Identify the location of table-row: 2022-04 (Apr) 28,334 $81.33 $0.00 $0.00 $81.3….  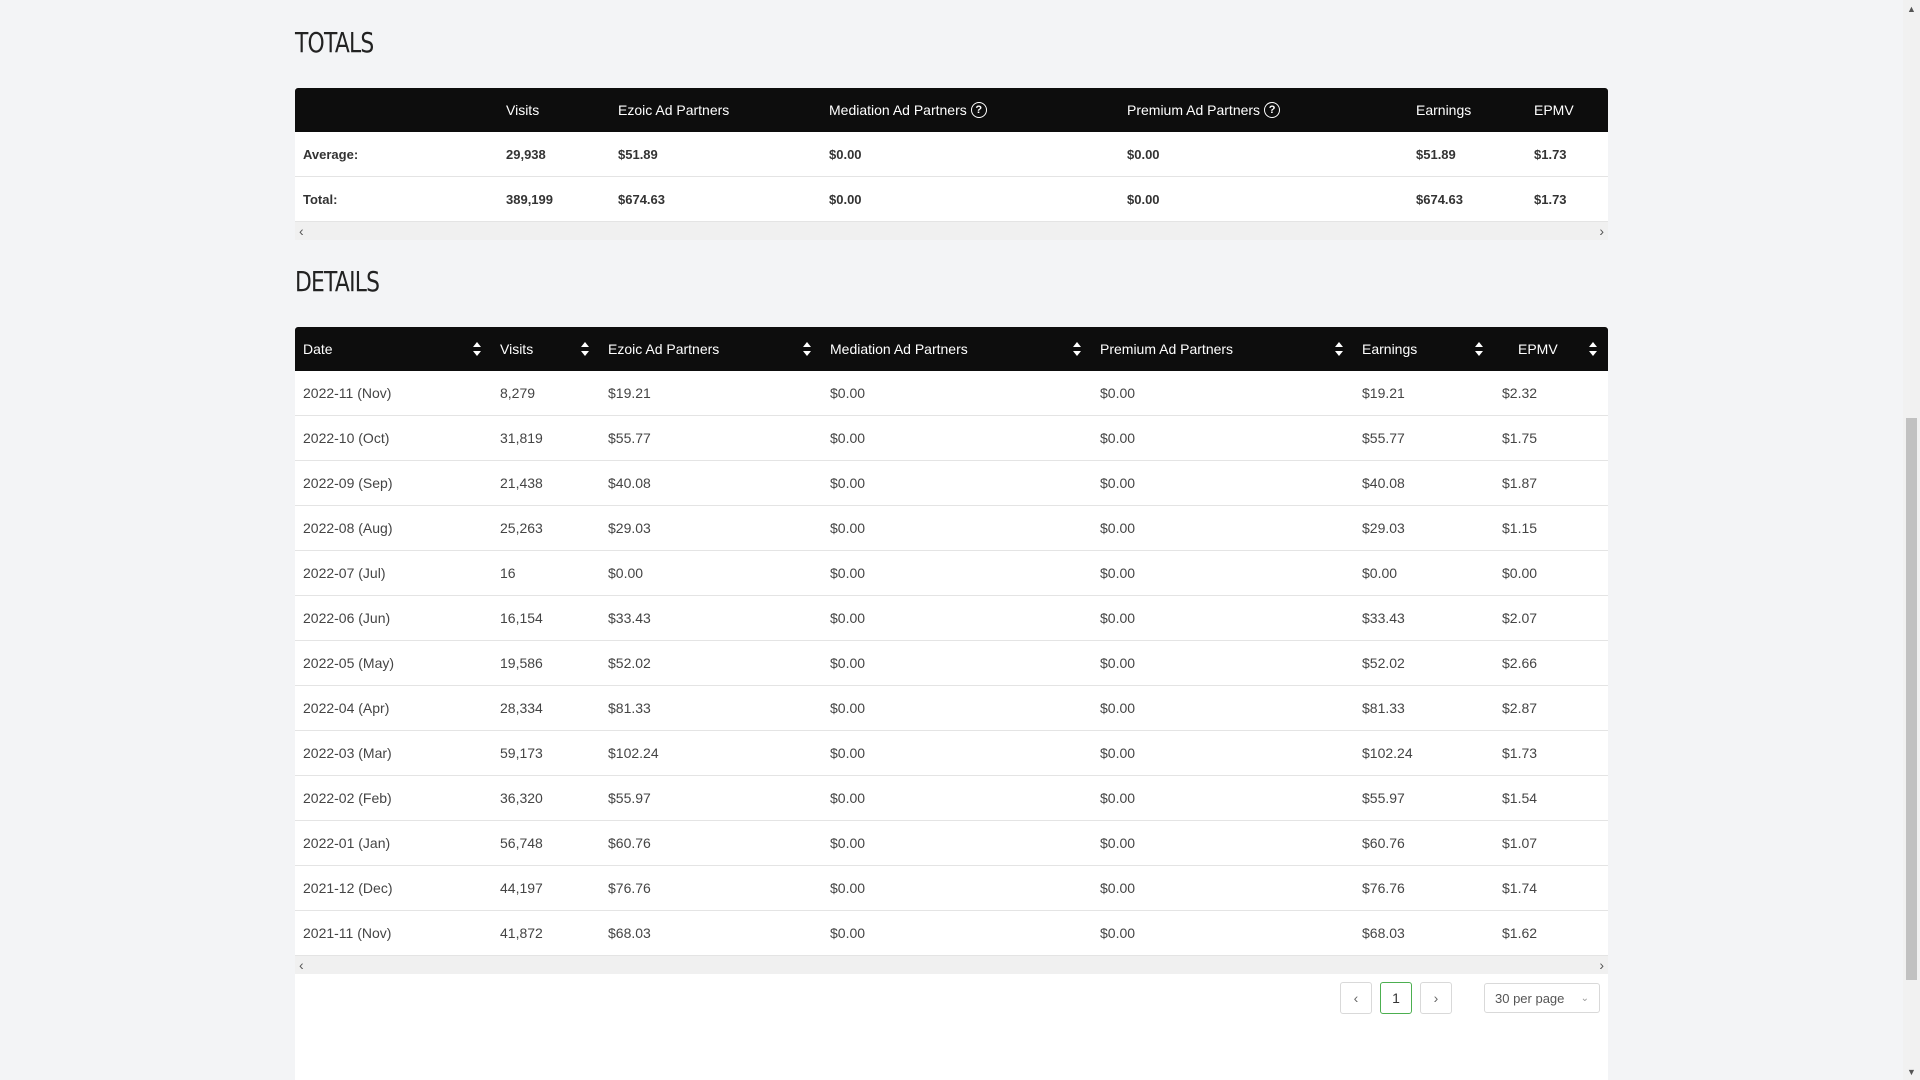
(951, 708).